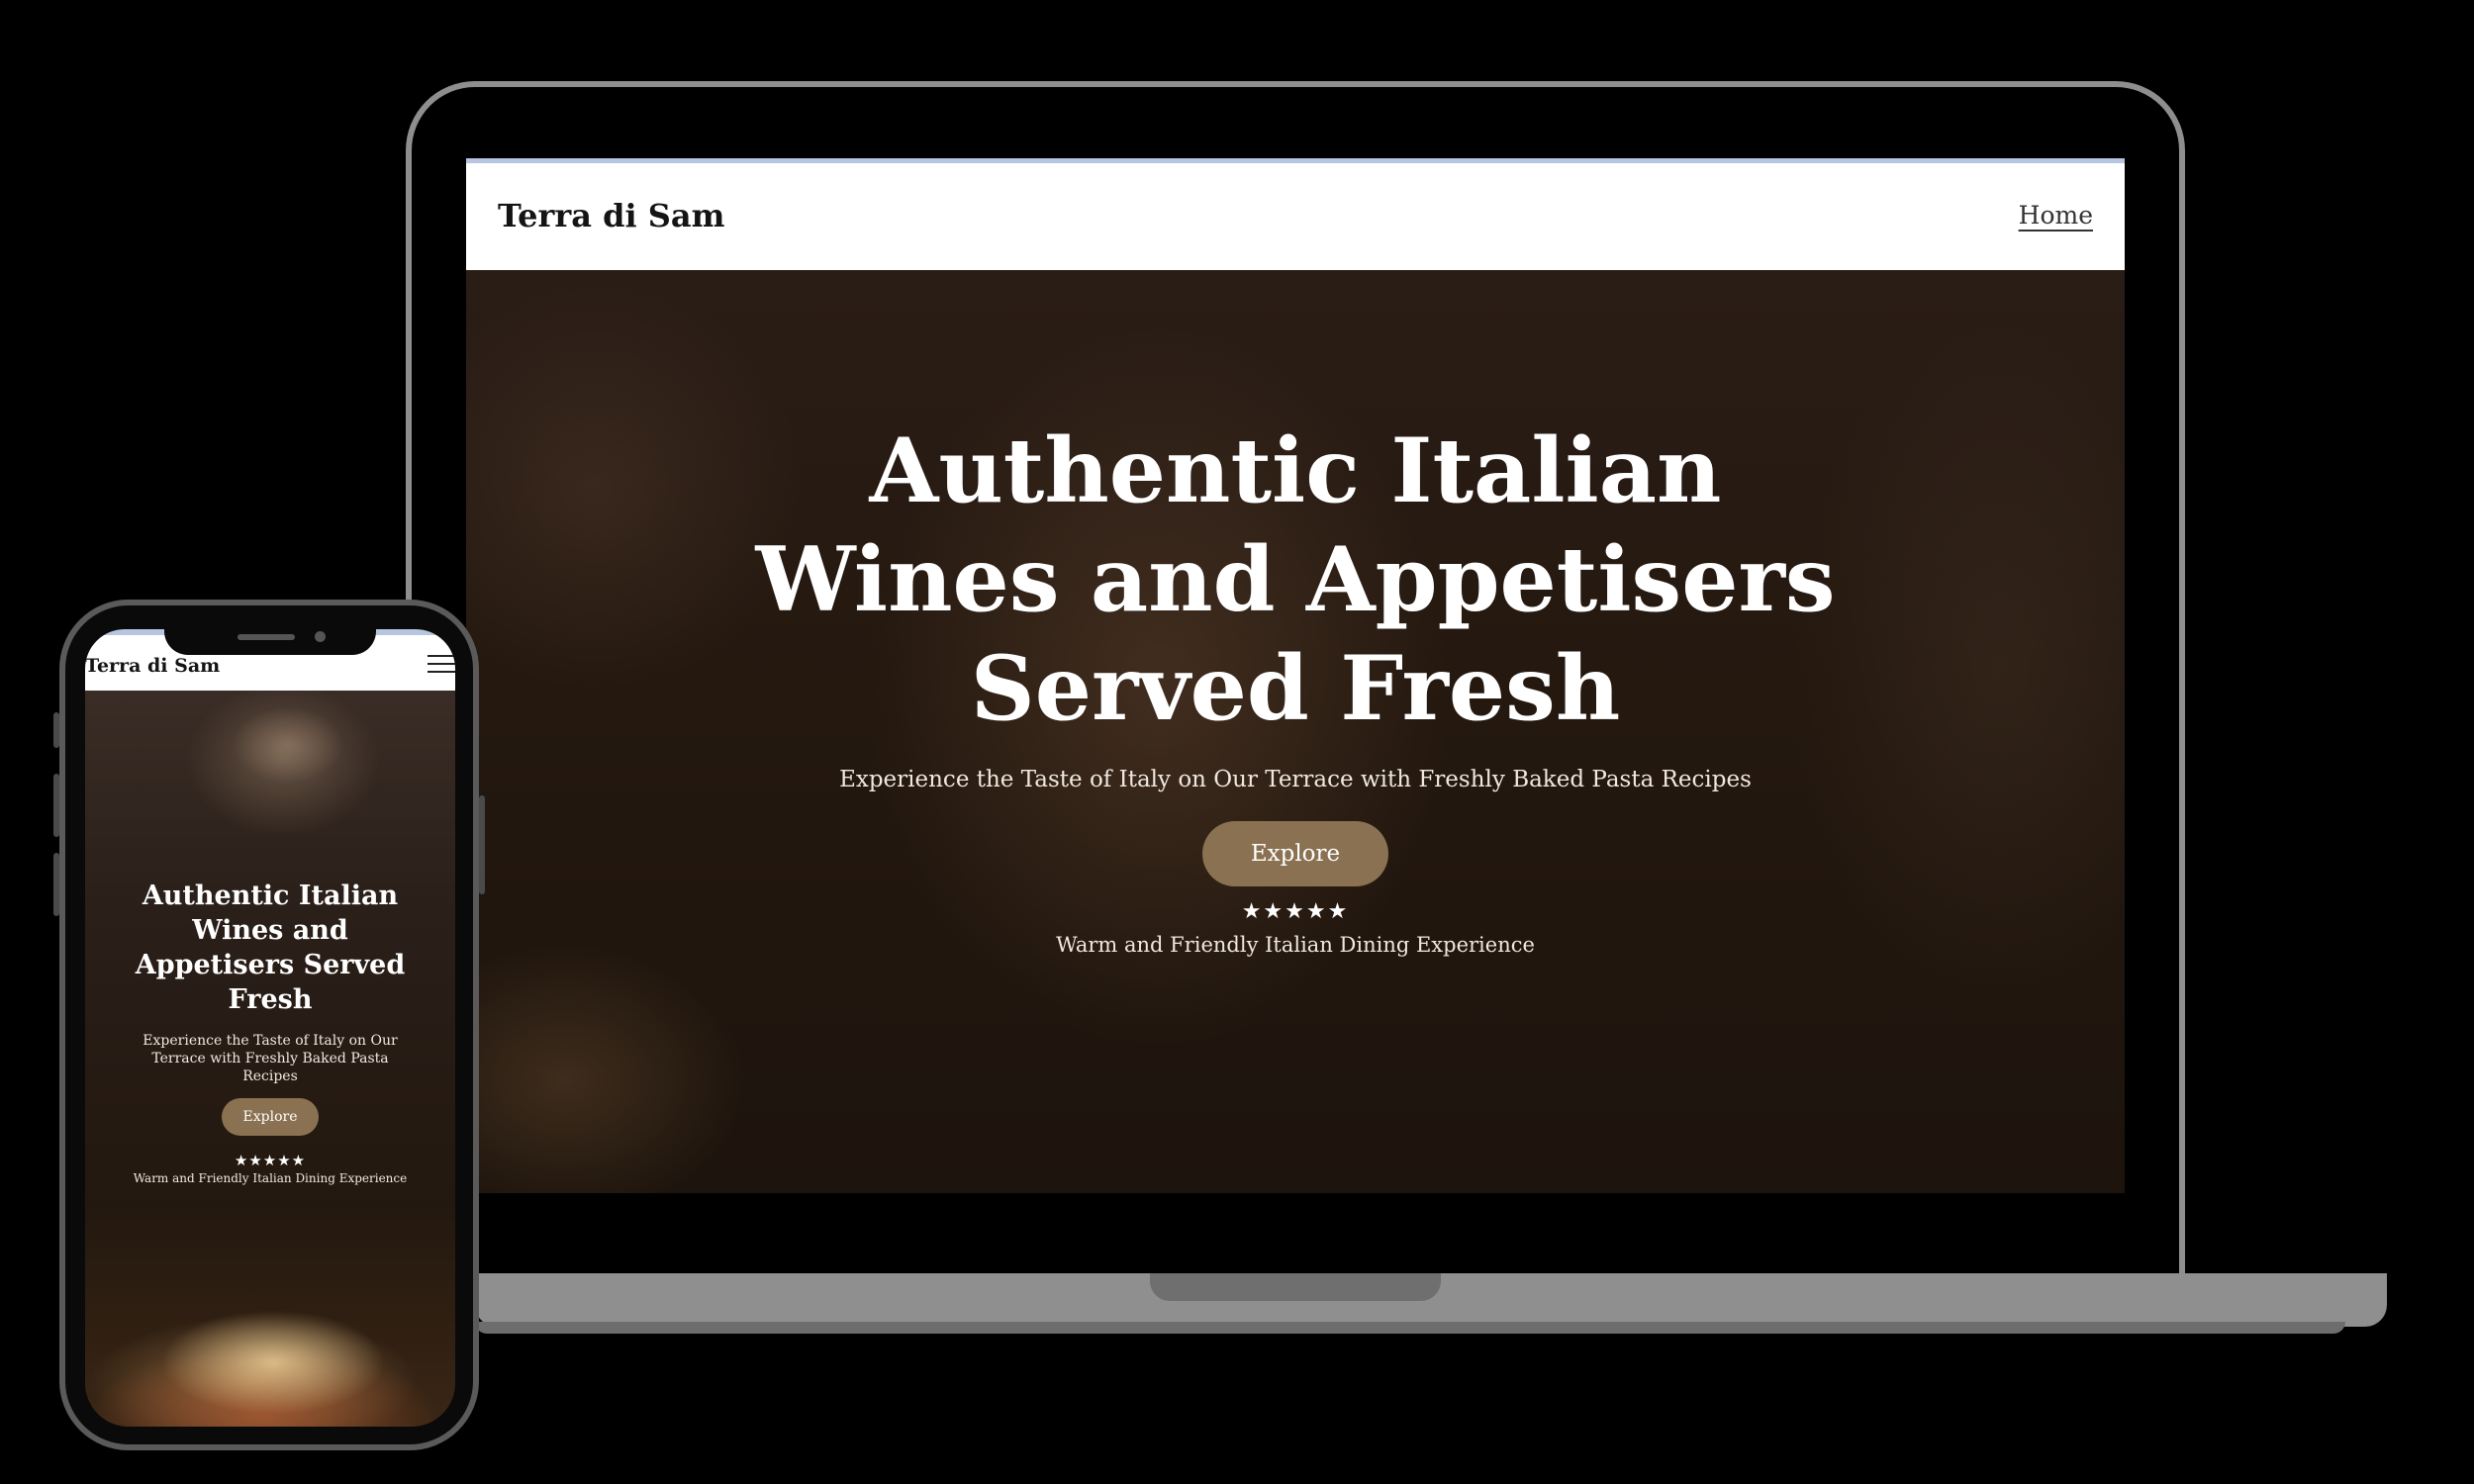  Describe the element at coordinates (270, 999) in the screenshot. I see `hero-title-line: Fresh` at that location.